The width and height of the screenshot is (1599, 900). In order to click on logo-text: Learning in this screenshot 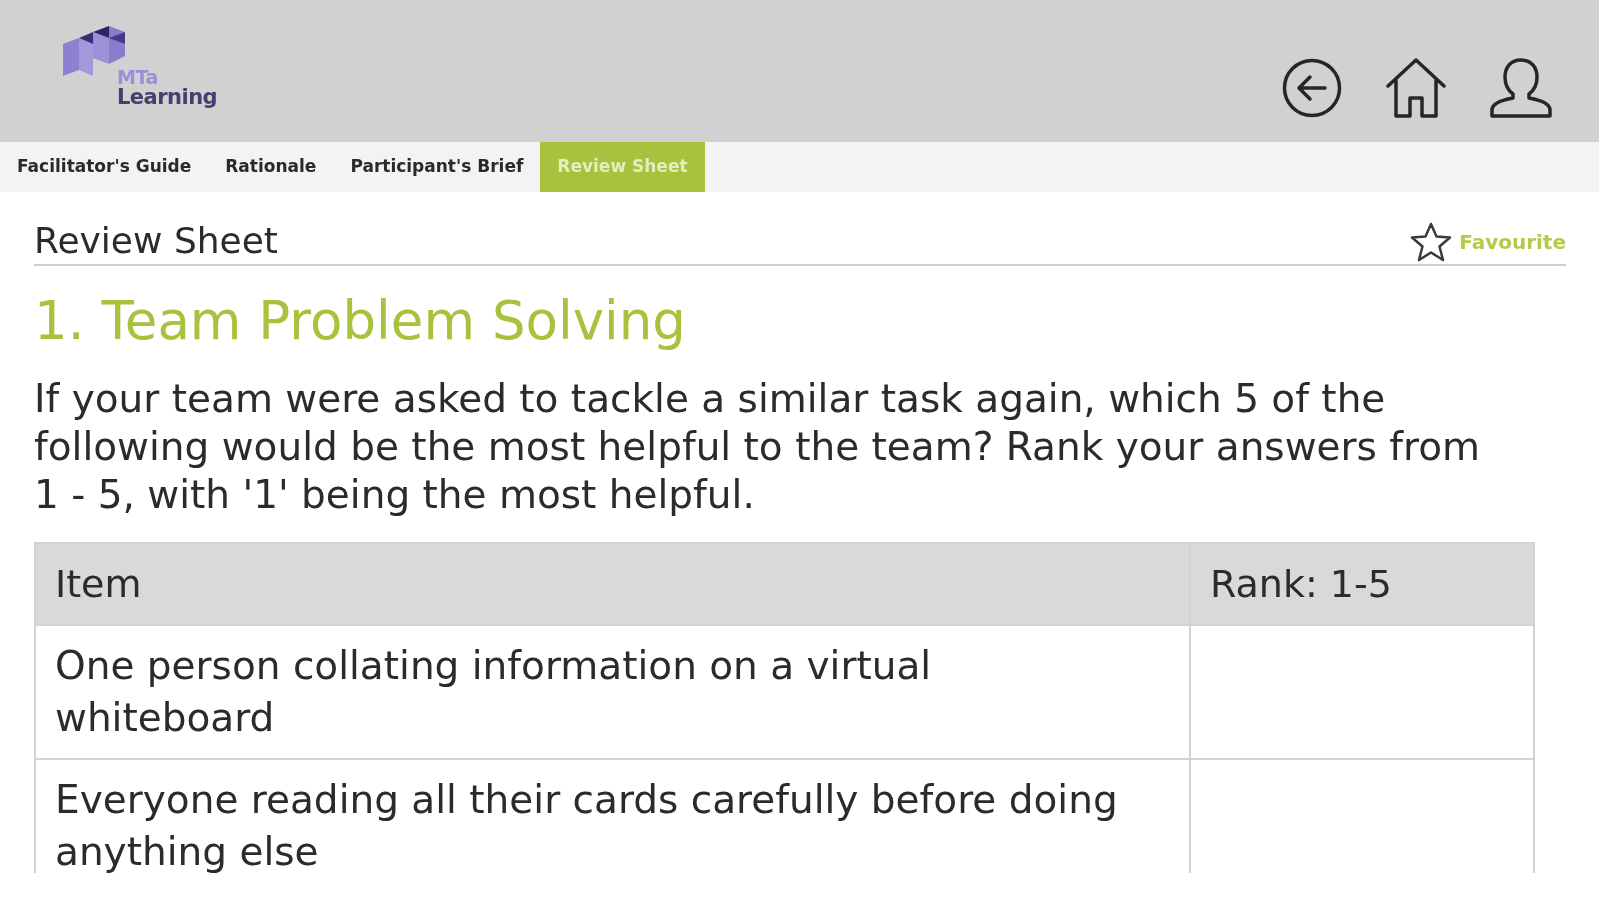, I will do `click(167, 97)`.